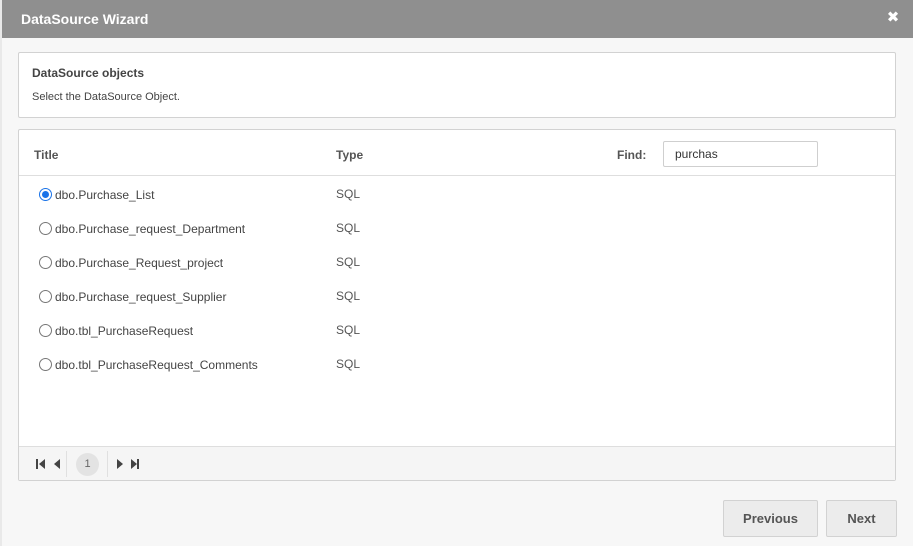 The width and height of the screenshot is (913, 546). What do you see at coordinates (41, 464) in the screenshot?
I see `first-page-icon` at bounding box center [41, 464].